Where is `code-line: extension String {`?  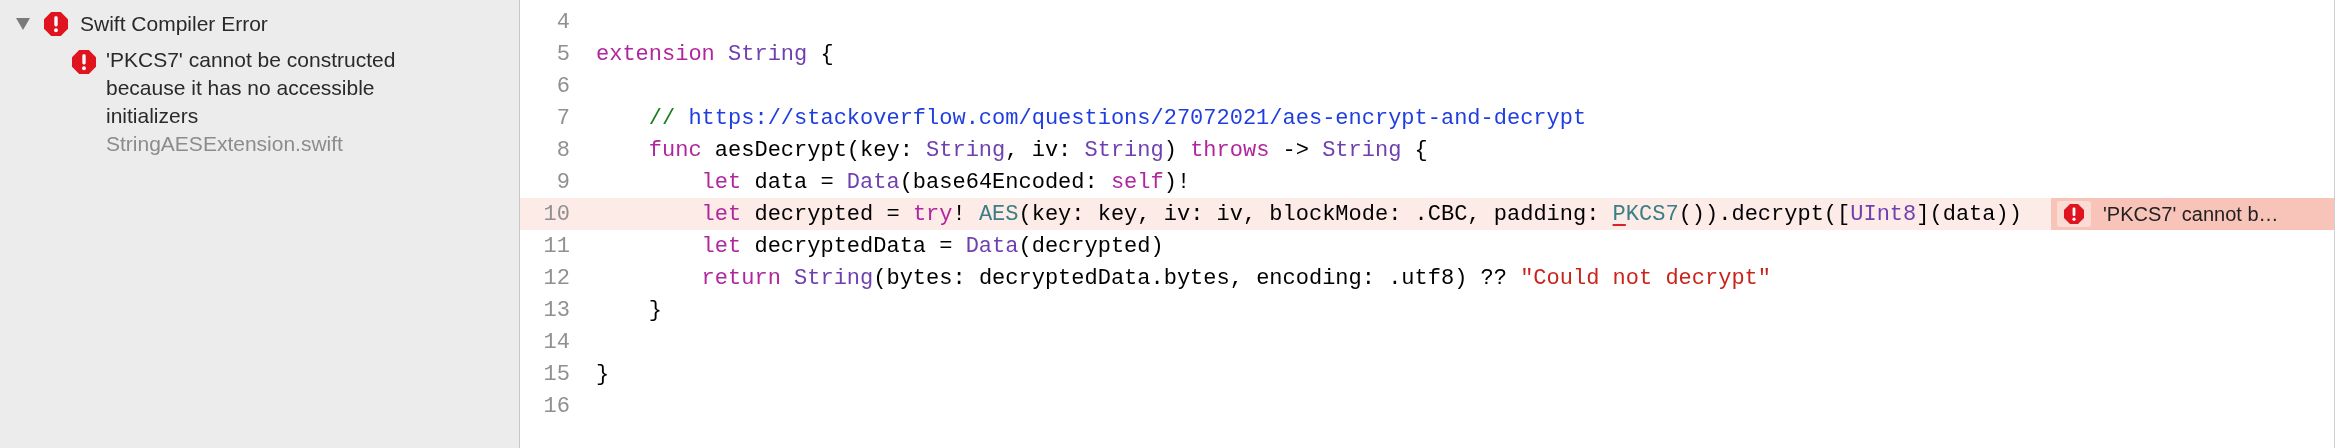
code-line: extension String { is located at coordinates (715, 54).